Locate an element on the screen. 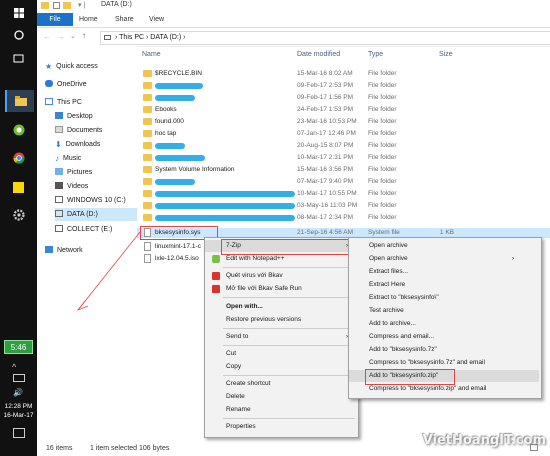  task-view-icon is located at coordinates (18, 58).